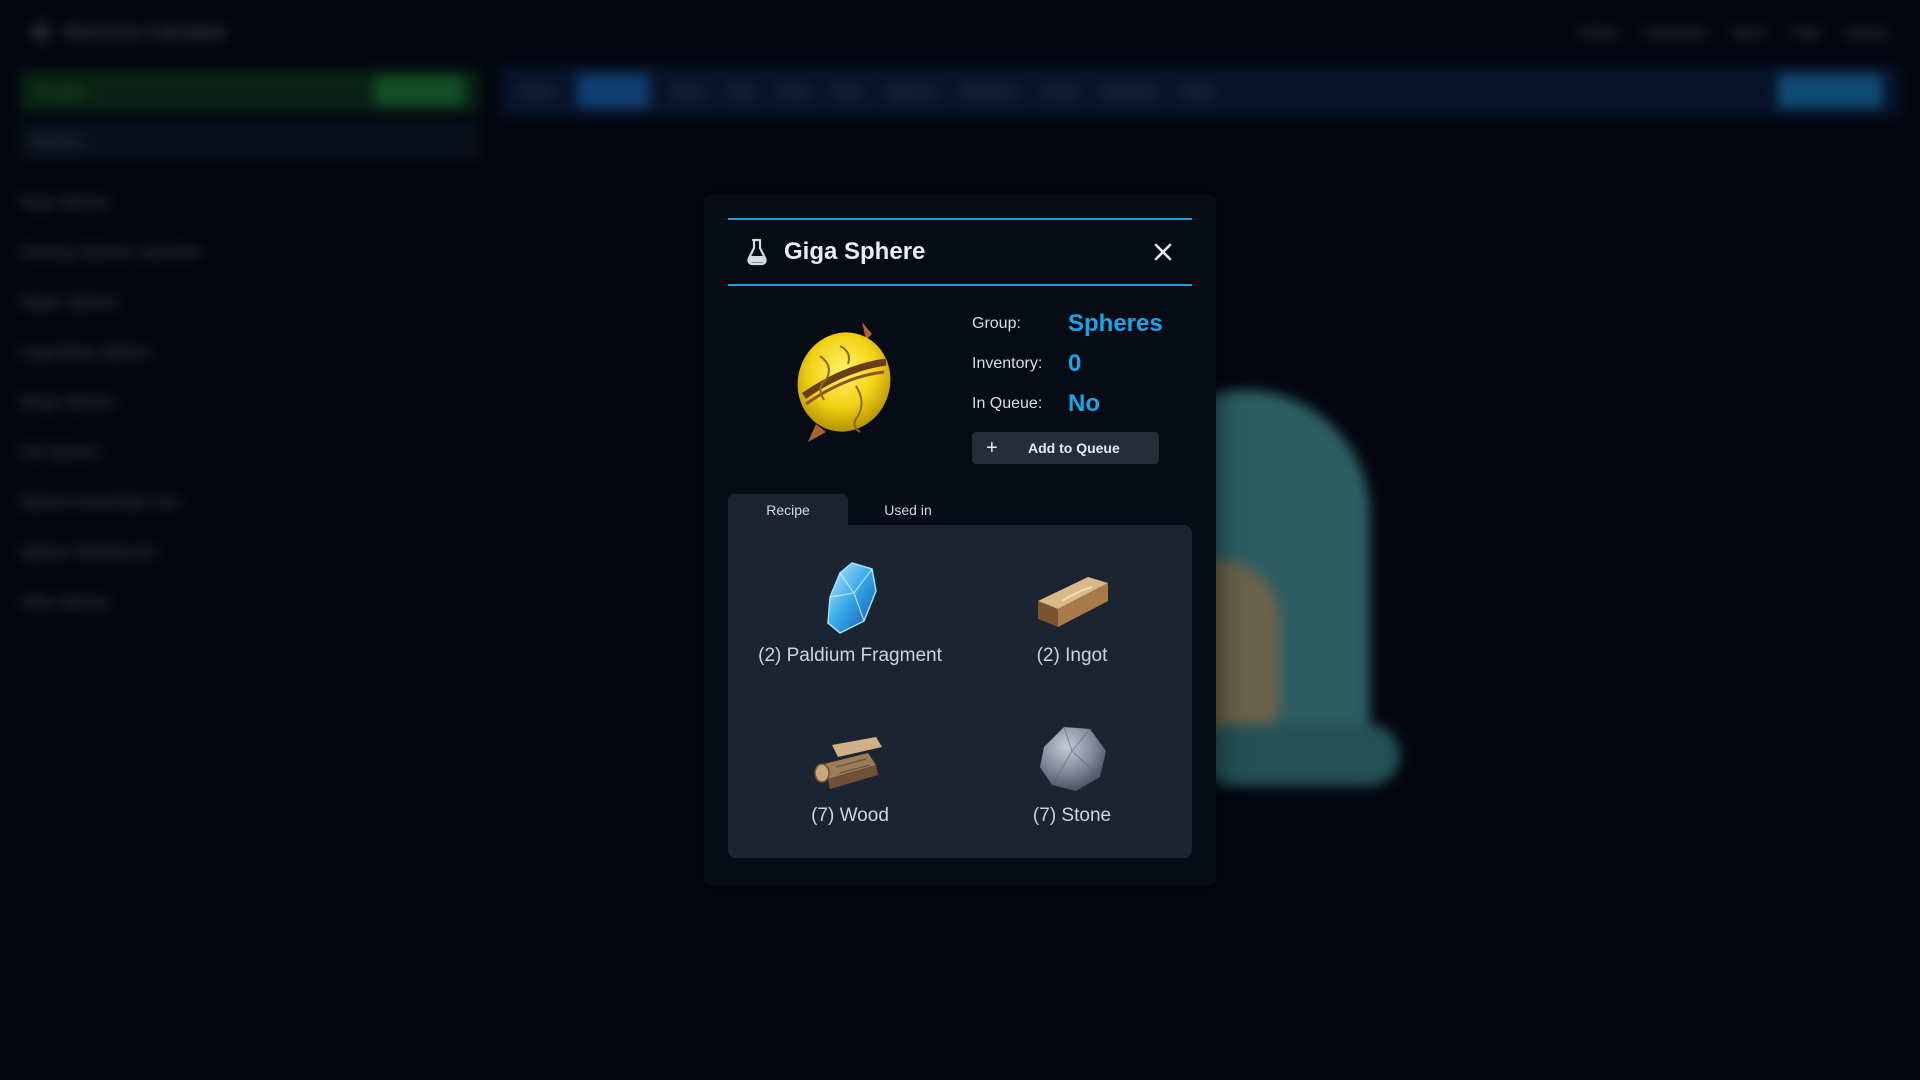 Image resolution: width=1920 pixels, height=1080 pixels. Describe the element at coordinates (850, 655) in the screenshot. I see `ingredient-label: (2) Paldium Fragment` at that location.